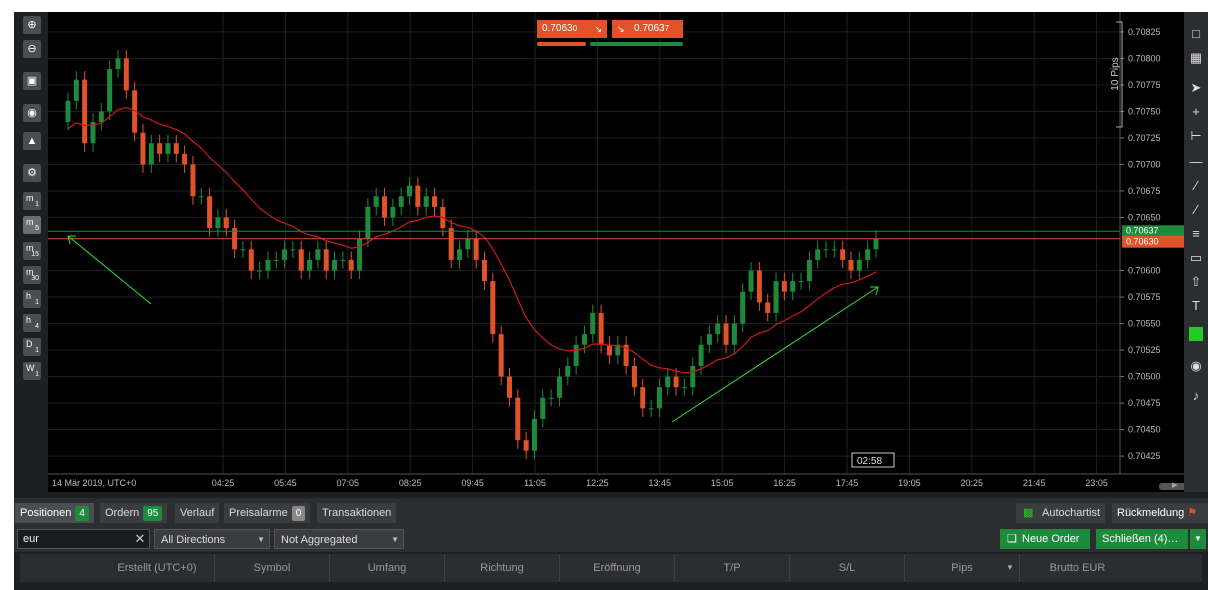  What do you see at coordinates (1010, 567) in the screenshot?
I see `sort-desc-icon: ▼` at bounding box center [1010, 567].